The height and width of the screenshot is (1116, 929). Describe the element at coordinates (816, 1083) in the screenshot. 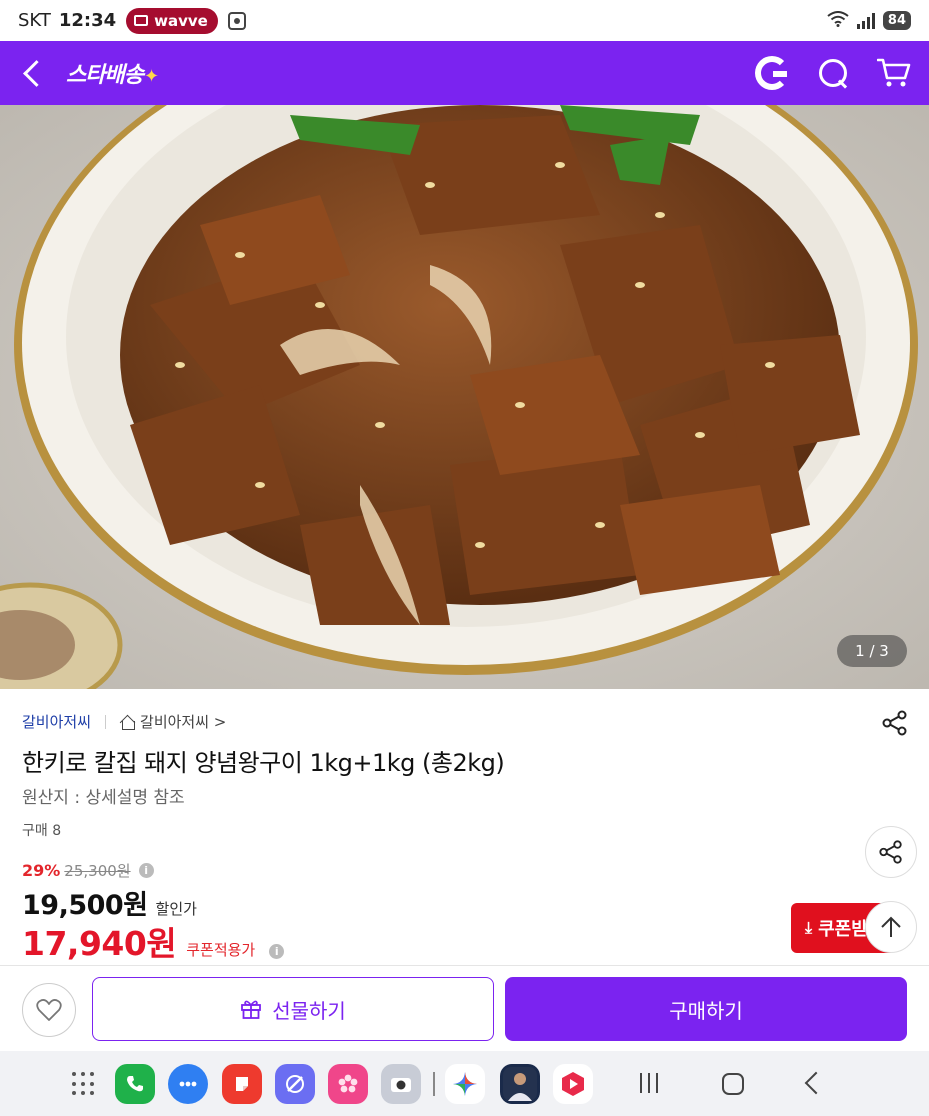

I see `nav-back-button` at that location.